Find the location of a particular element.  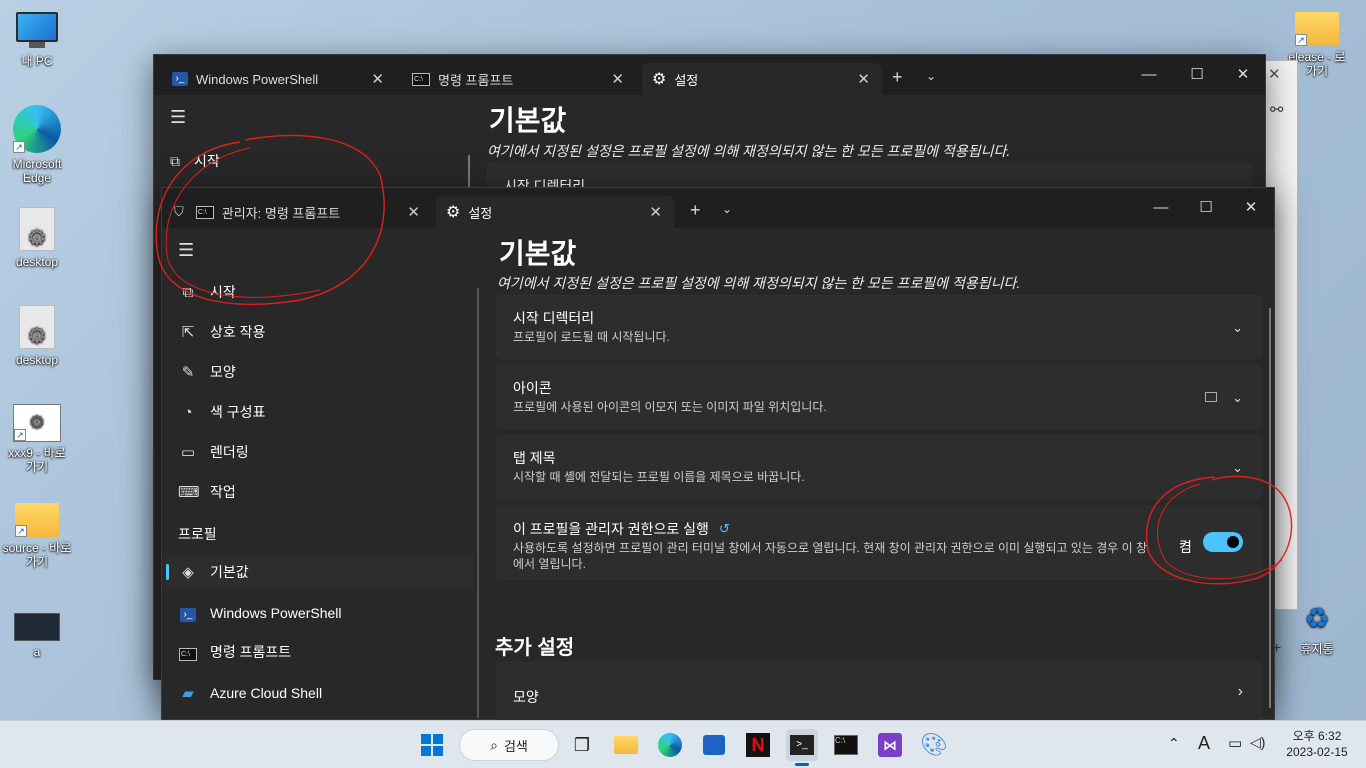

windows-icon is located at coordinates (432, 745).